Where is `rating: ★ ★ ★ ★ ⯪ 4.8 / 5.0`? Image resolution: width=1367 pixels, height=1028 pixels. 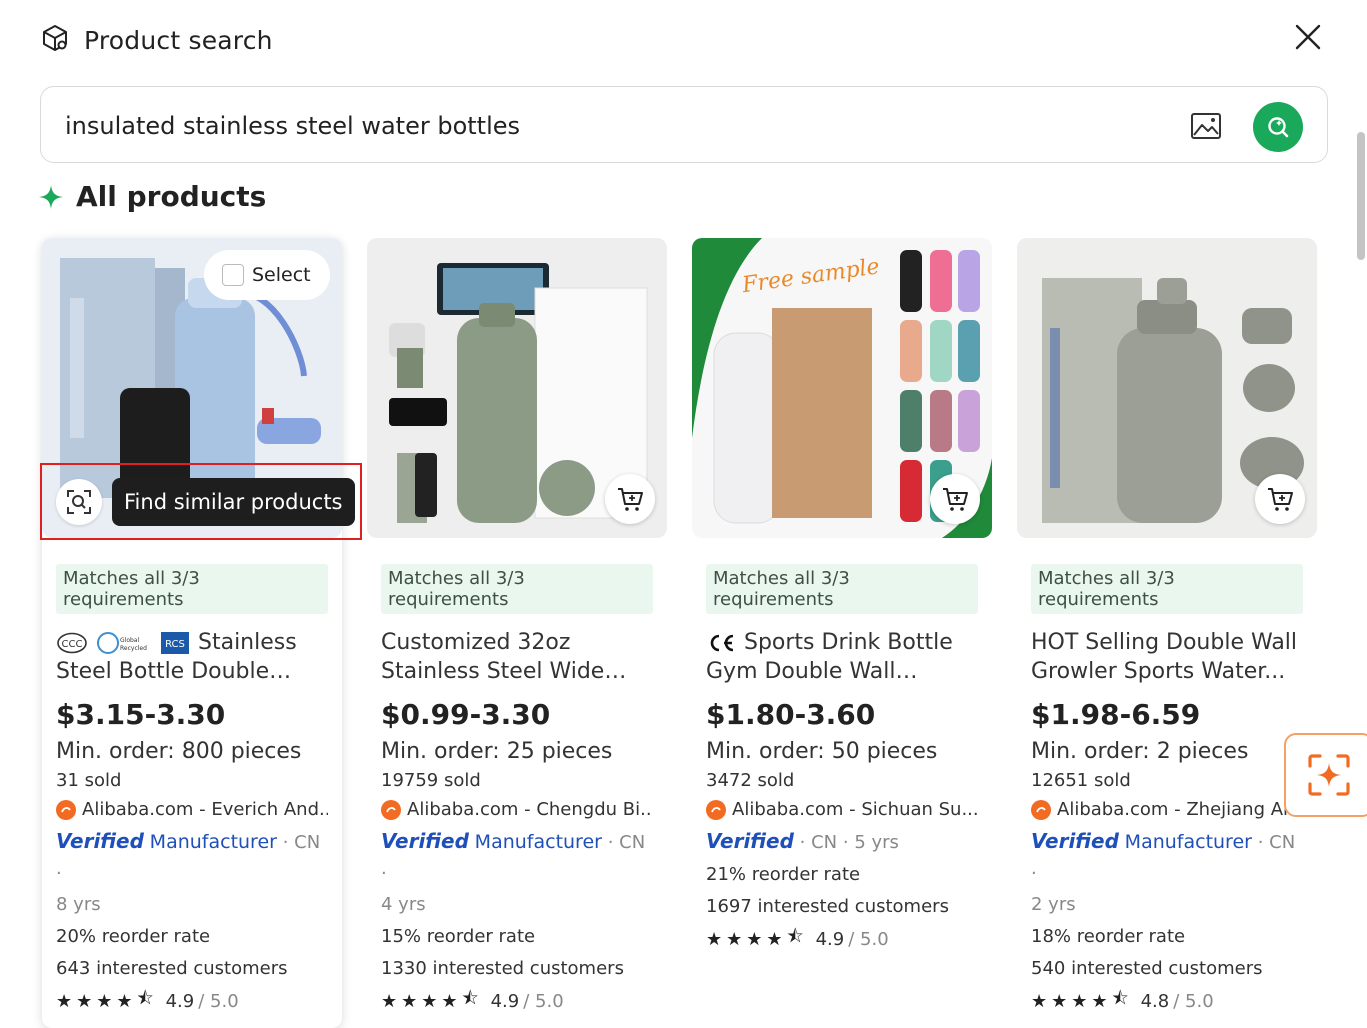 rating: ★ ★ ★ ★ ⯪ 4.8 / 5.0 is located at coordinates (1167, 1001).